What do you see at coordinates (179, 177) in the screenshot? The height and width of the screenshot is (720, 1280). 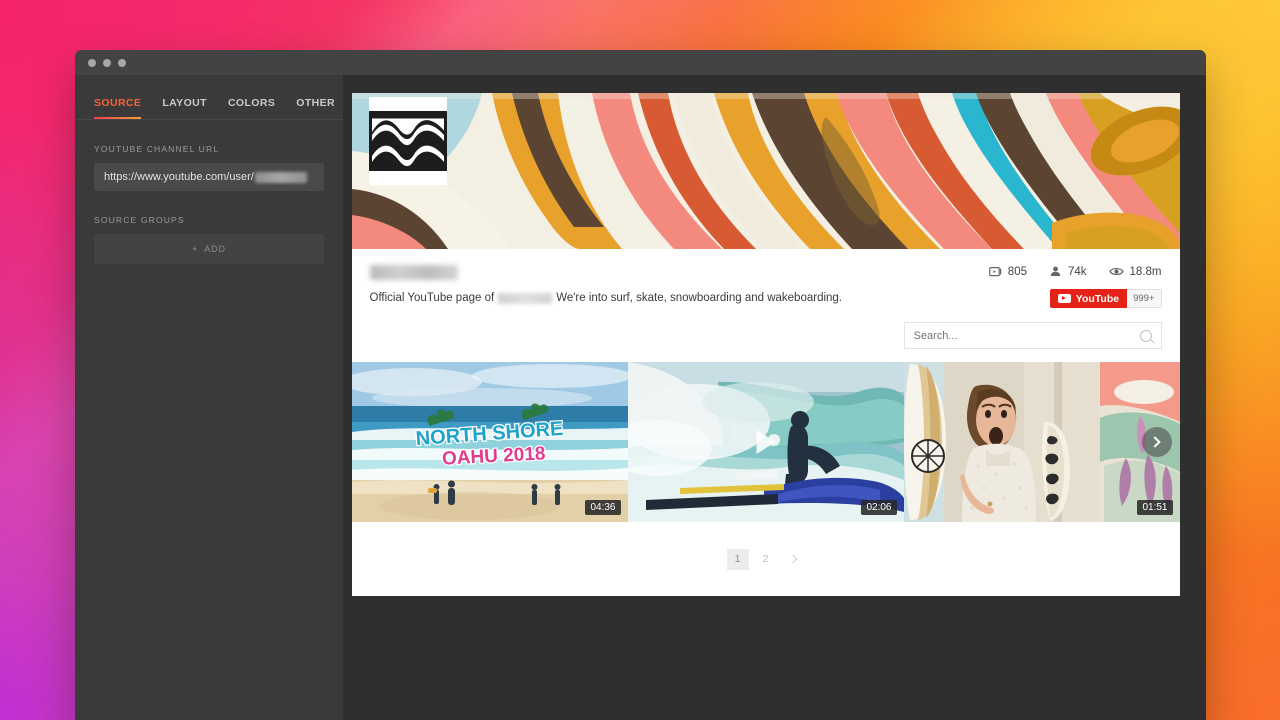 I see `youtube-channel-url-value: https://www.youtube.com/user/` at bounding box center [179, 177].